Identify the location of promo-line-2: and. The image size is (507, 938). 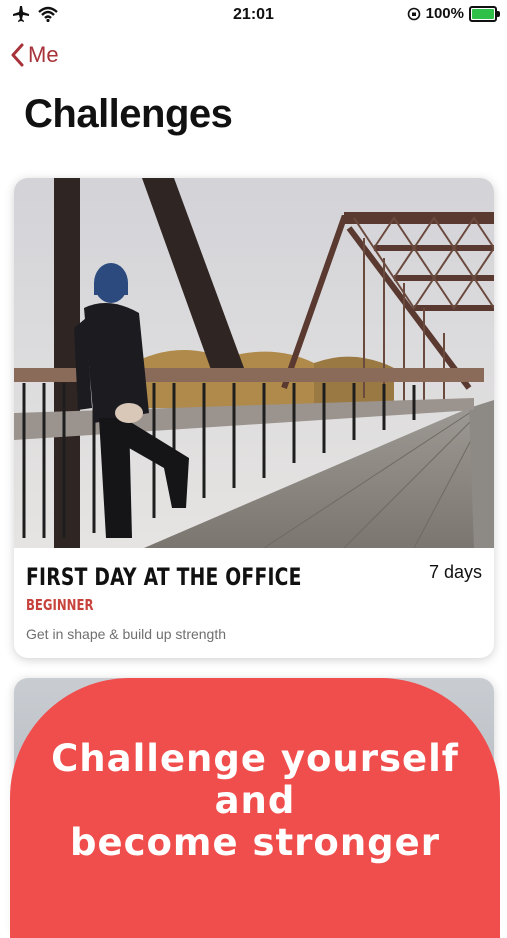
(255, 800).